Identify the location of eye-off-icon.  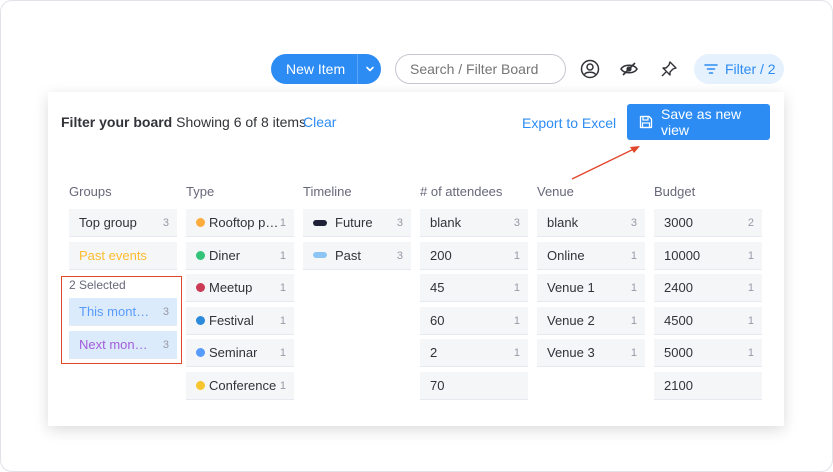
(629, 69).